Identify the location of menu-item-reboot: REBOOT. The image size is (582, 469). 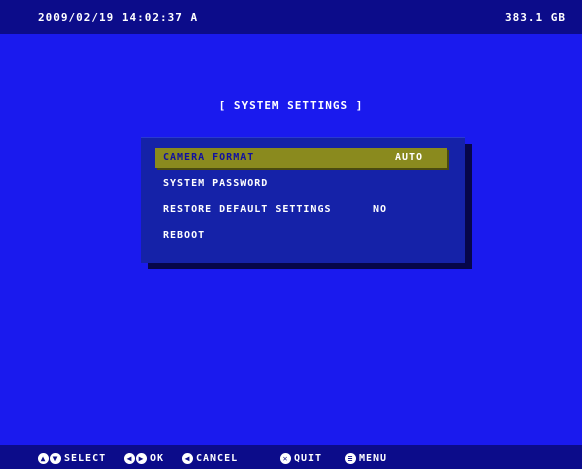
(301, 236).